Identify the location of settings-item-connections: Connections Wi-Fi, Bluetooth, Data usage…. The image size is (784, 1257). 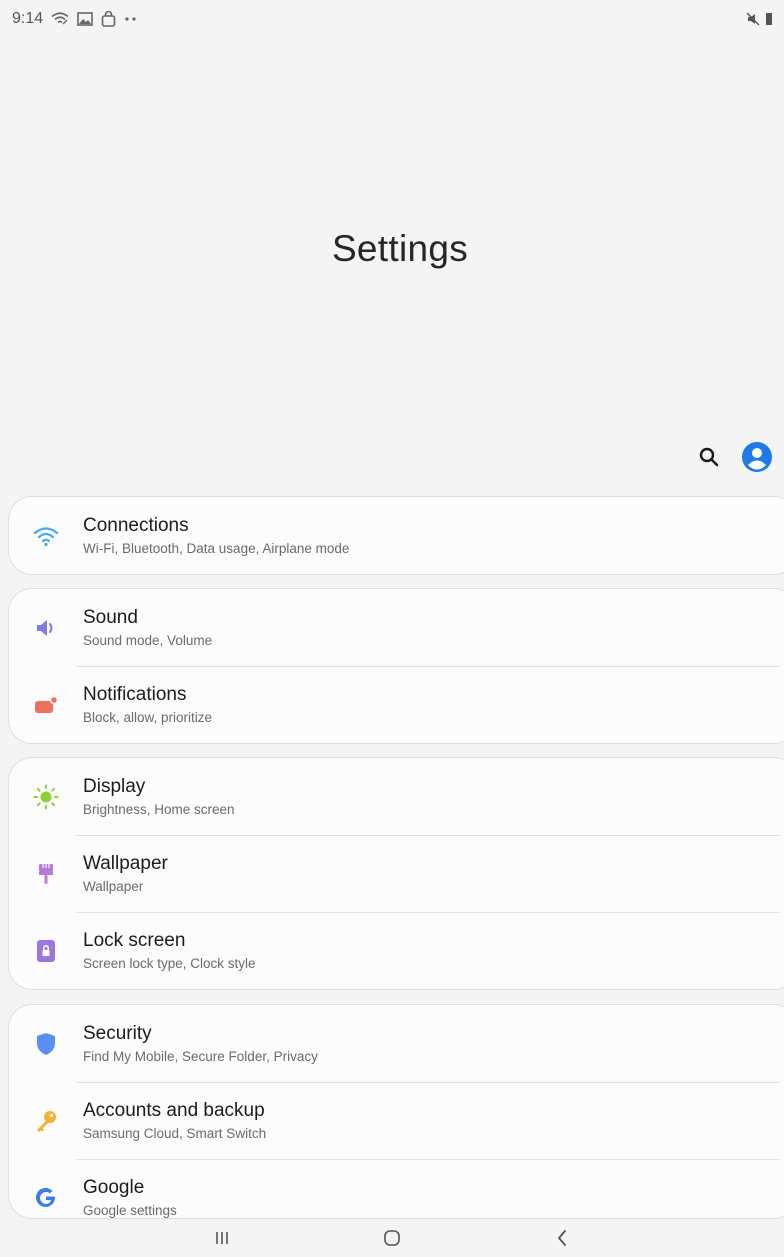
(396, 535).